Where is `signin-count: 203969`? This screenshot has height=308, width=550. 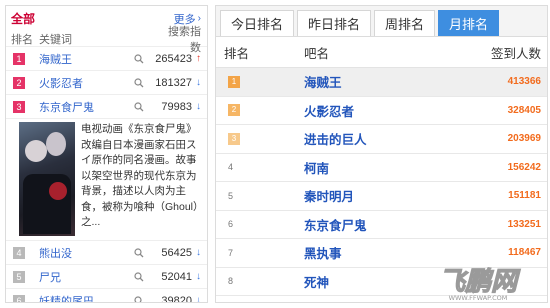
signin-count: 203969 is located at coordinates (524, 139).